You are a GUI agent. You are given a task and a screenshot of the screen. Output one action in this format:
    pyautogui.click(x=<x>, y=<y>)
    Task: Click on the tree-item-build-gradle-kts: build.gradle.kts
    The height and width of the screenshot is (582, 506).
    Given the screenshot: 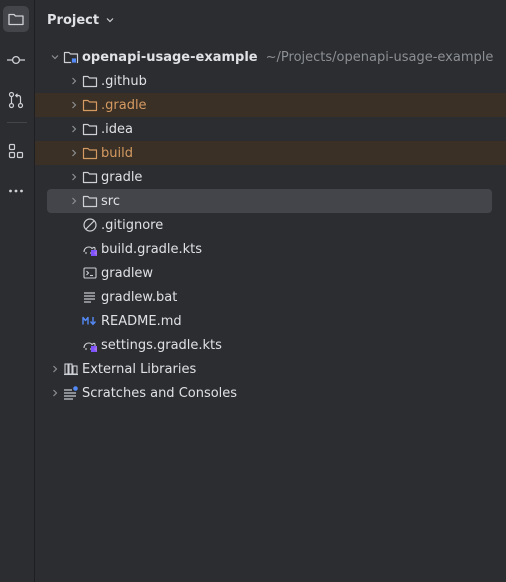 What is the action you would take?
    pyautogui.click(x=270, y=249)
    